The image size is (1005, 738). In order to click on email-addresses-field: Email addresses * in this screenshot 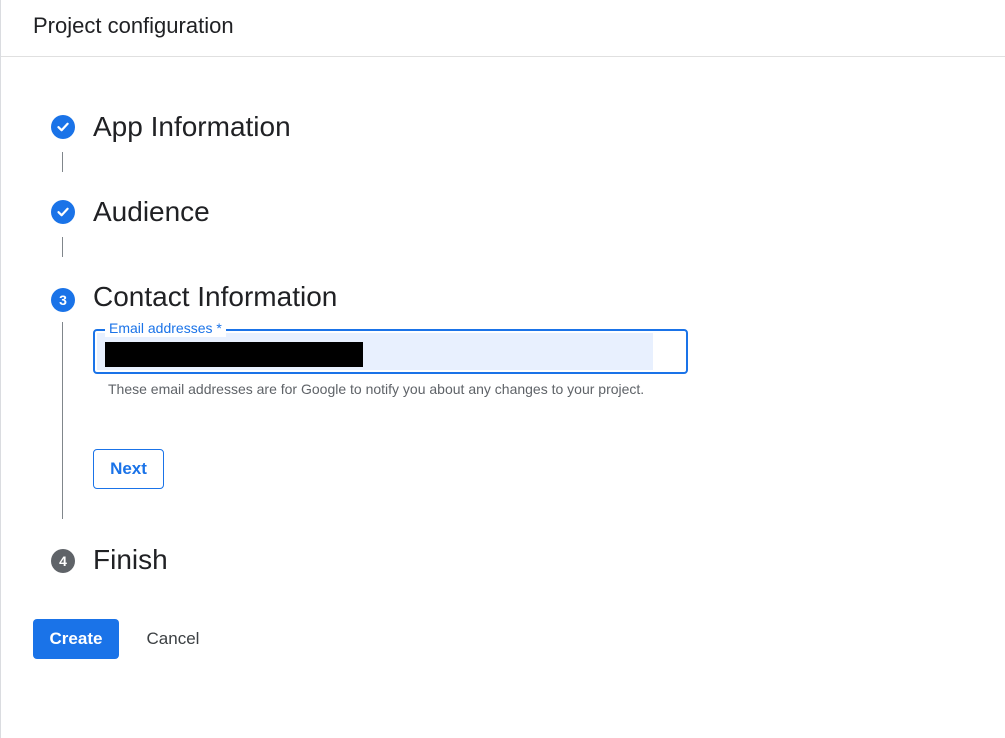, I will do `click(390, 346)`.